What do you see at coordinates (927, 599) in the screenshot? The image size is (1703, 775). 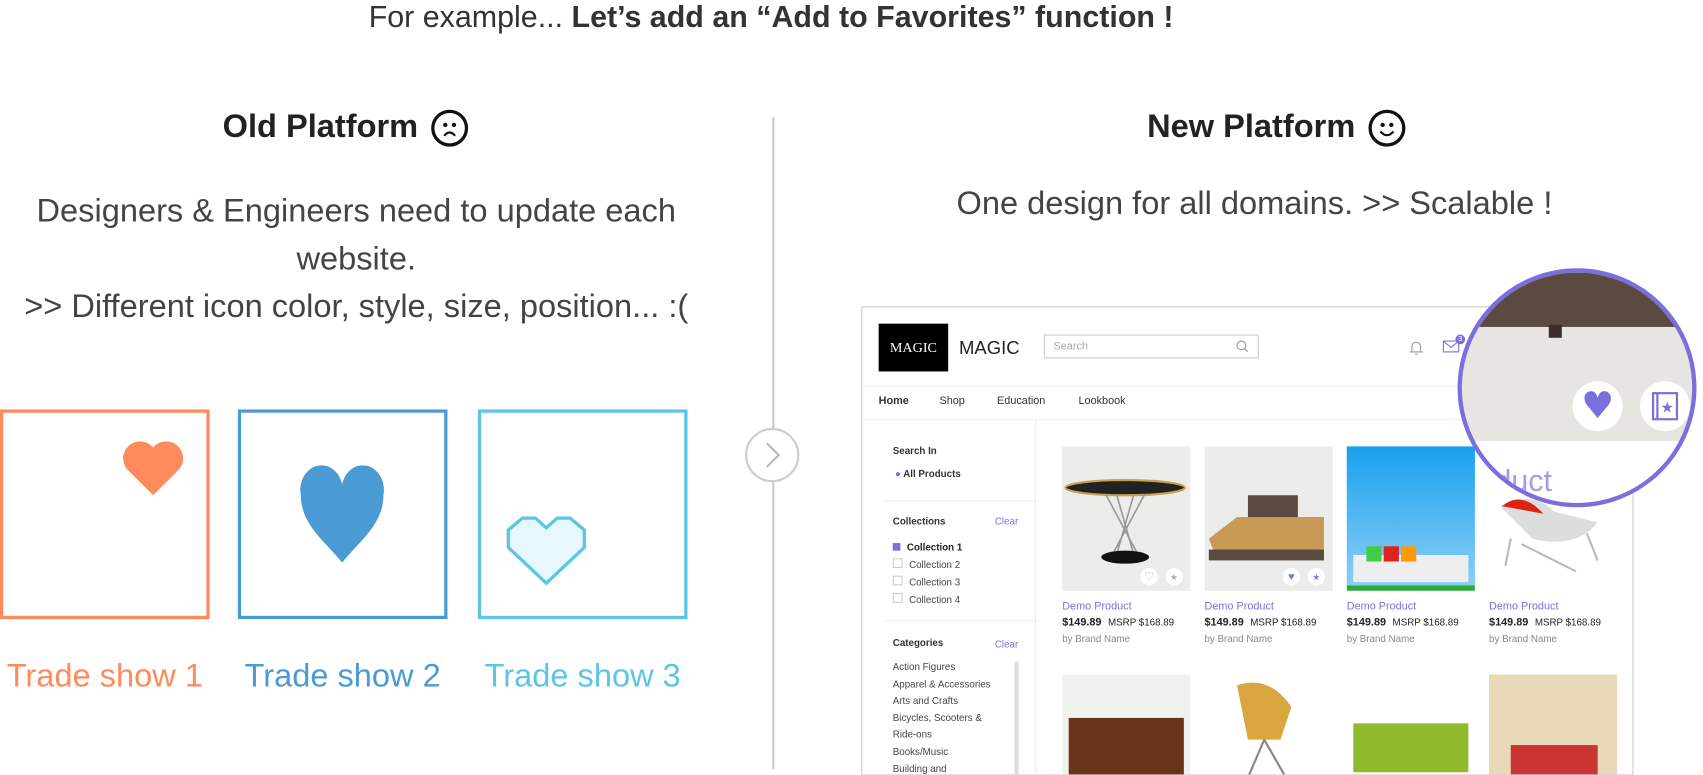 I see `checkbox-collection-4: Collection 4` at bounding box center [927, 599].